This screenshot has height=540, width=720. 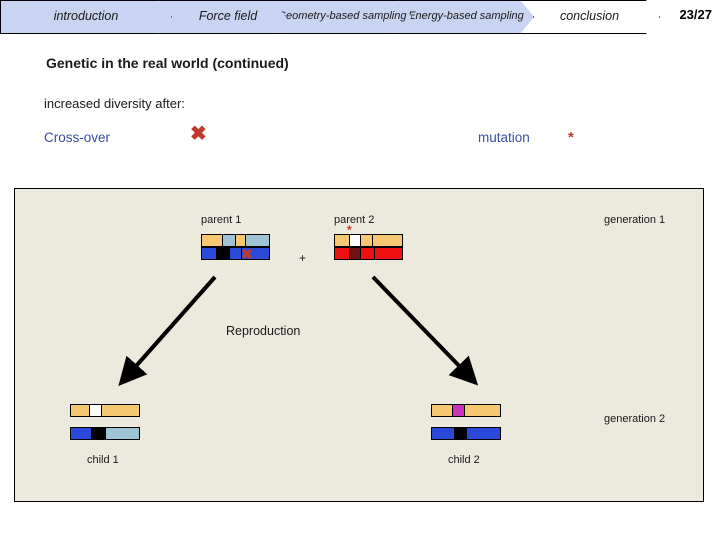 I want to click on slide-title: Genetic in the real world (continued), so click(x=167, y=63).